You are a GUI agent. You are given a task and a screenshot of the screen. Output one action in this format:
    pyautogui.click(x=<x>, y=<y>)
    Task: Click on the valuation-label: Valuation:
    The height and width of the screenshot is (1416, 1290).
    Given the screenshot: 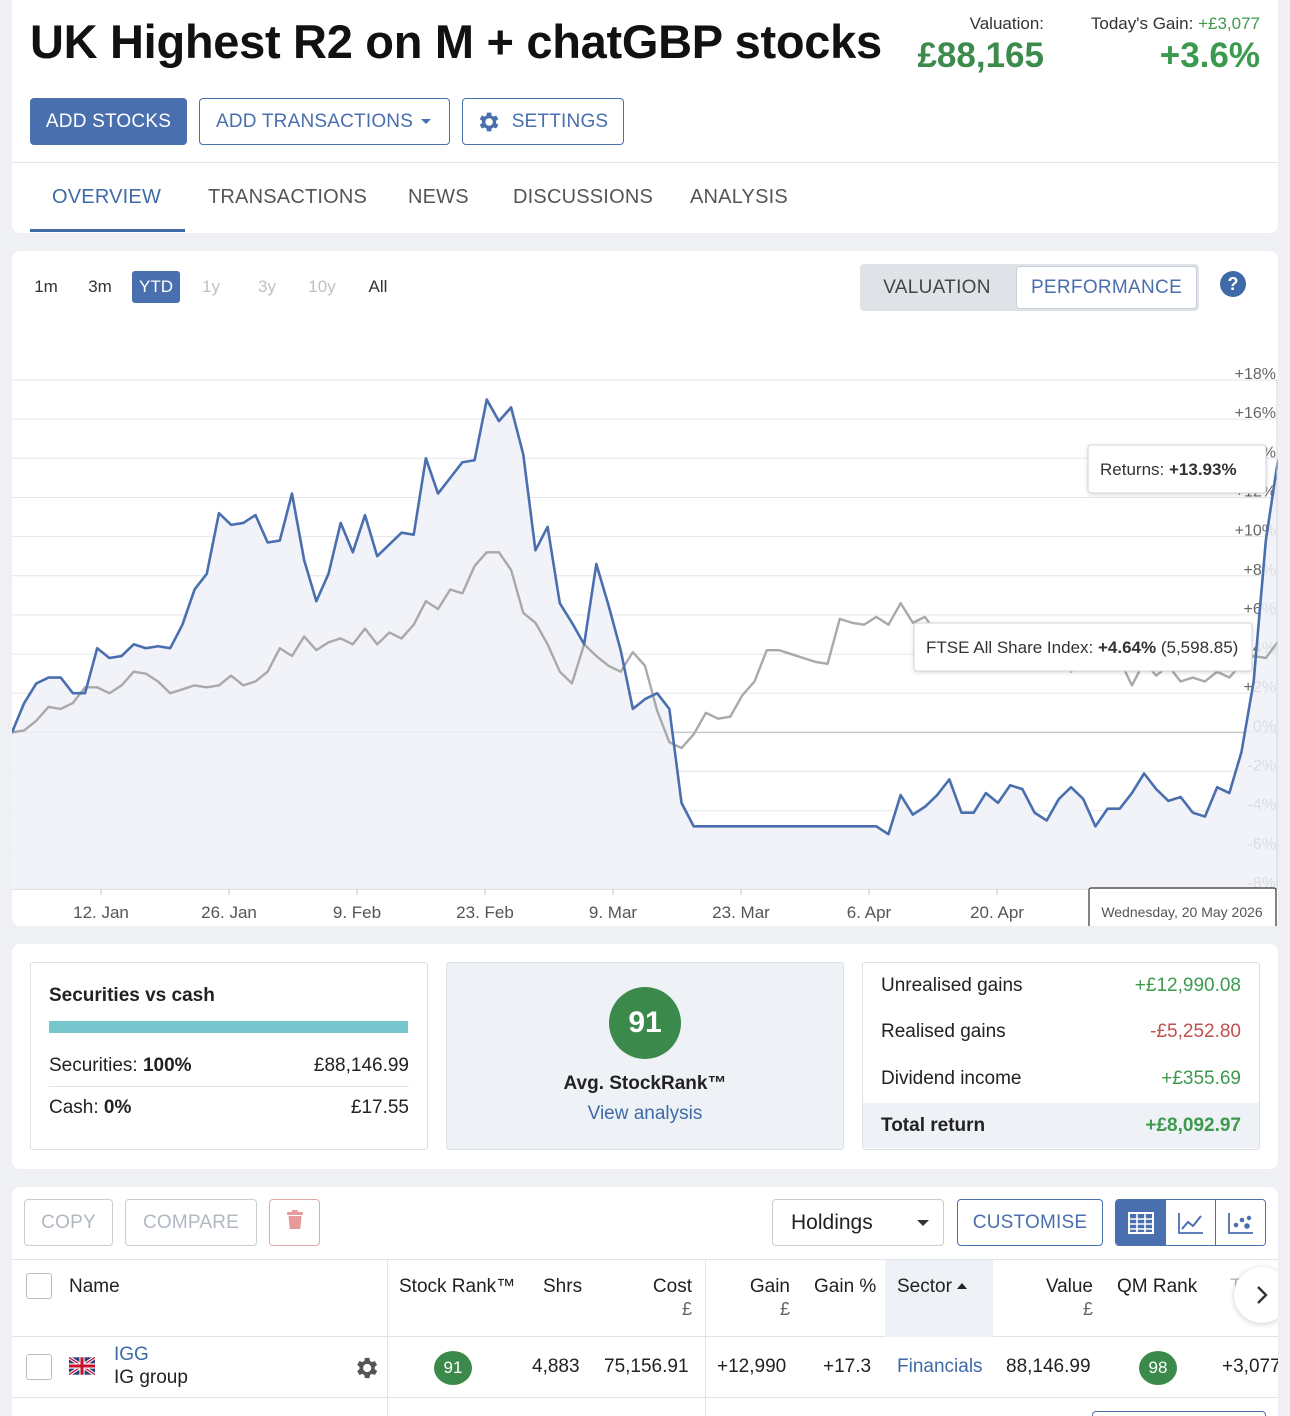 What is the action you would take?
    pyautogui.click(x=1006, y=23)
    